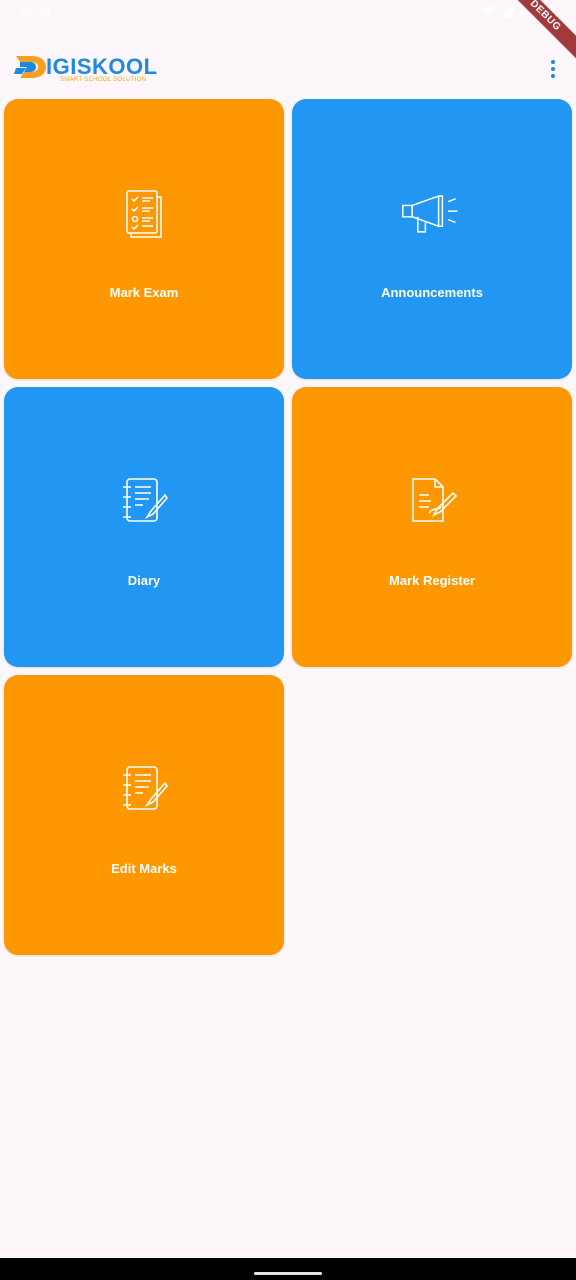 The height and width of the screenshot is (1280, 576). What do you see at coordinates (146, 500) in the screenshot?
I see `diary-notebook-icon` at bounding box center [146, 500].